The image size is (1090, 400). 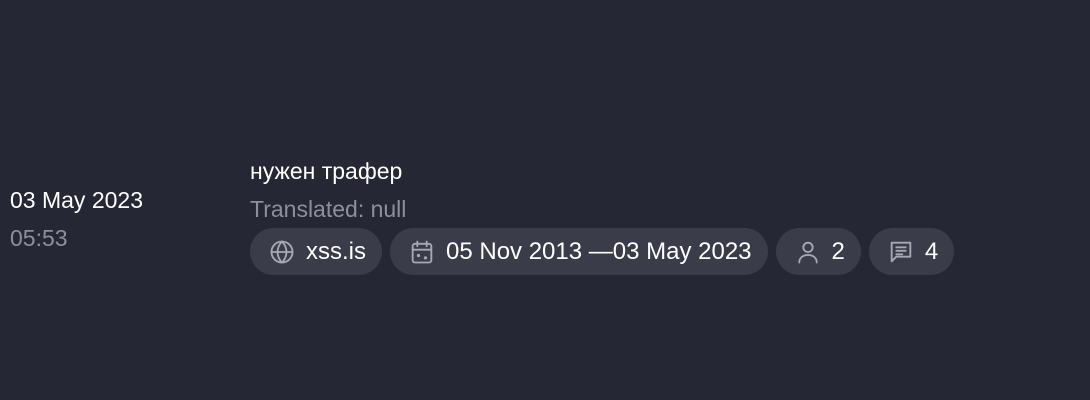 I want to click on period-chip: 05 Nov 2013 —03 May 2023, so click(x=579, y=251).